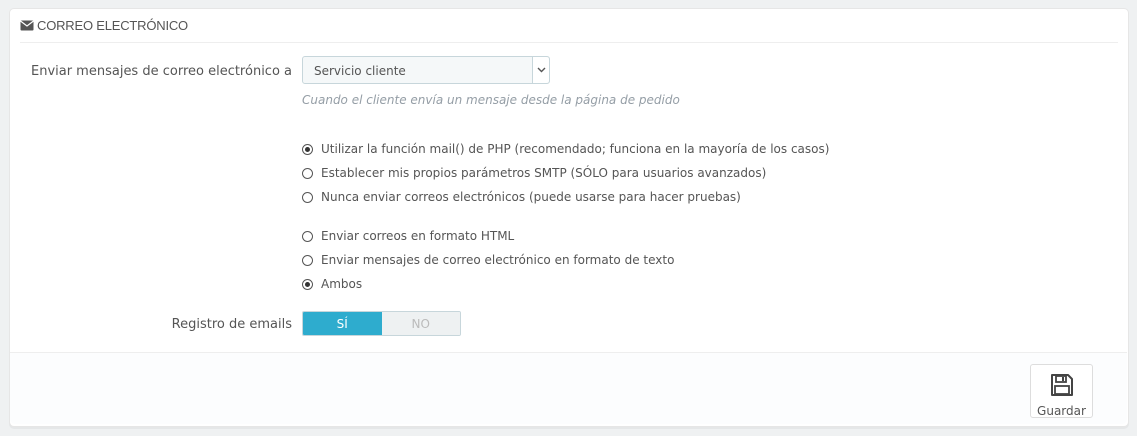  What do you see at coordinates (28, 26) in the screenshot?
I see `envelope-icon` at bounding box center [28, 26].